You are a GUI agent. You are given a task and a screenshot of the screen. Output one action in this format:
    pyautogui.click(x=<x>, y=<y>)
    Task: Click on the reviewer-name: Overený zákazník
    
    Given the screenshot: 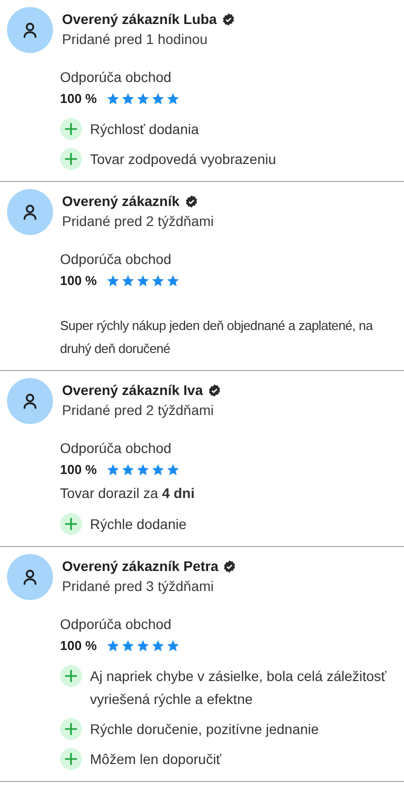 What is the action you would take?
    pyautogui.click(x=121, y=201)
    